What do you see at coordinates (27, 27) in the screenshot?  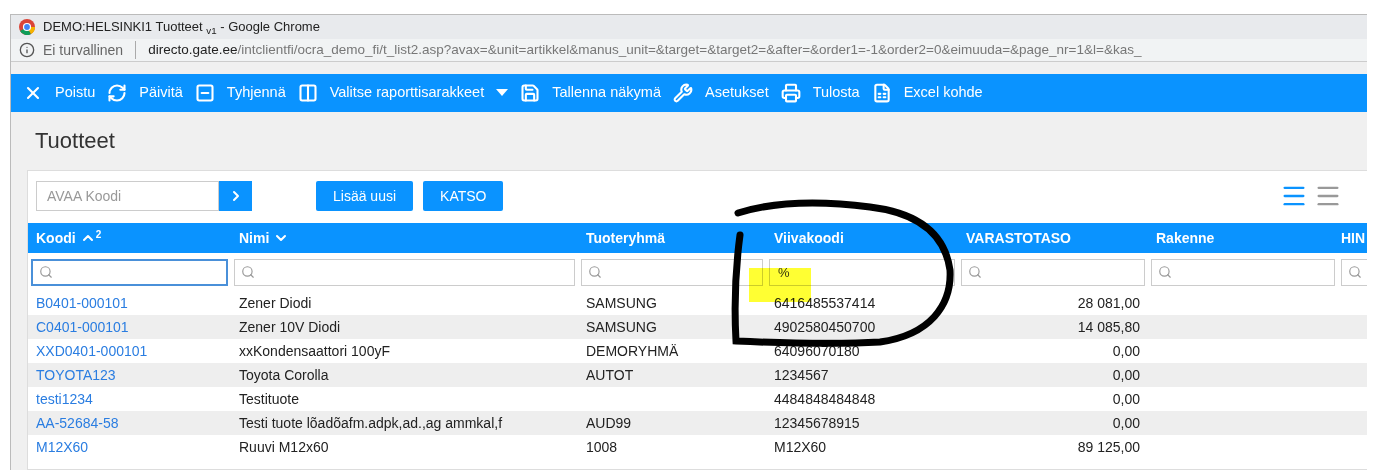 I see `browser-logo-icon` at bounding box center [27, 27].